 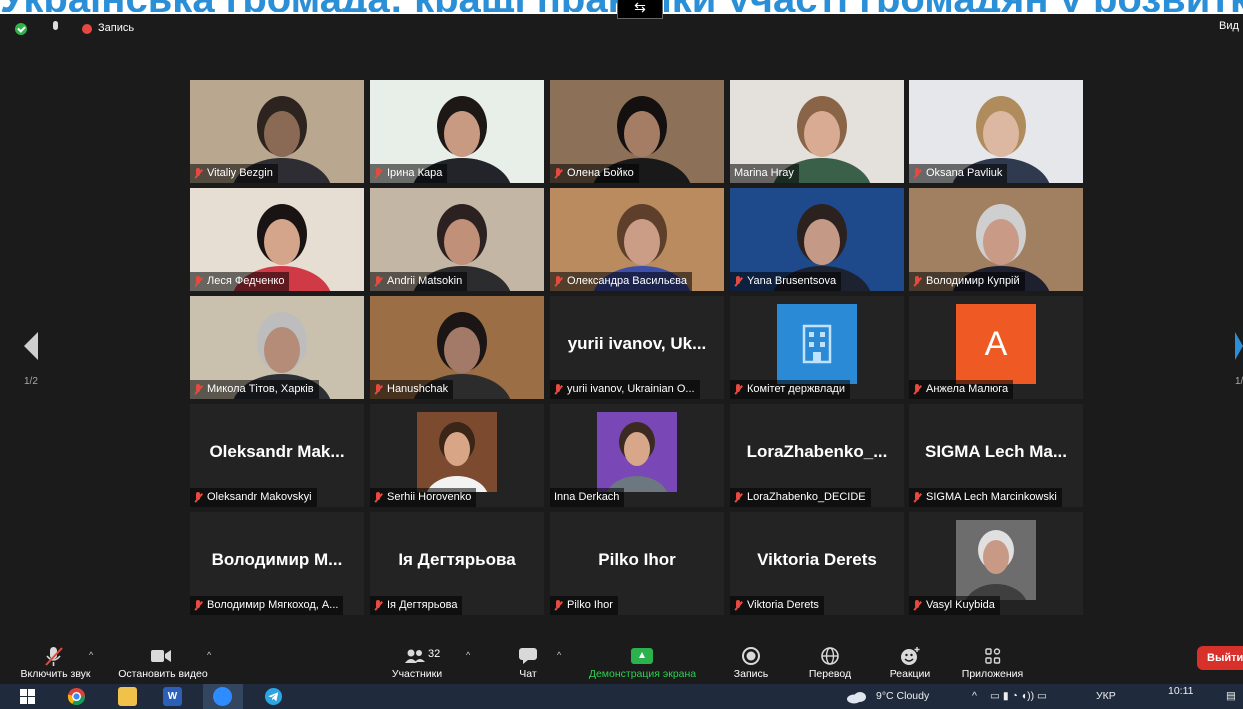 I want to click on participant-name: Pilko Ihor, so click(x=590, y=605).